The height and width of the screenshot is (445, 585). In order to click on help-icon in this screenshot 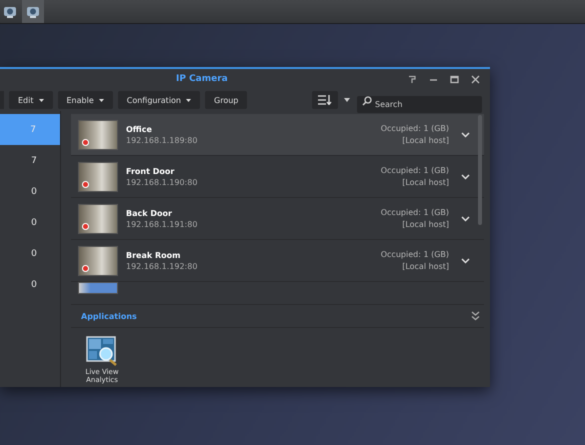, I will do `click(412, 79)`.